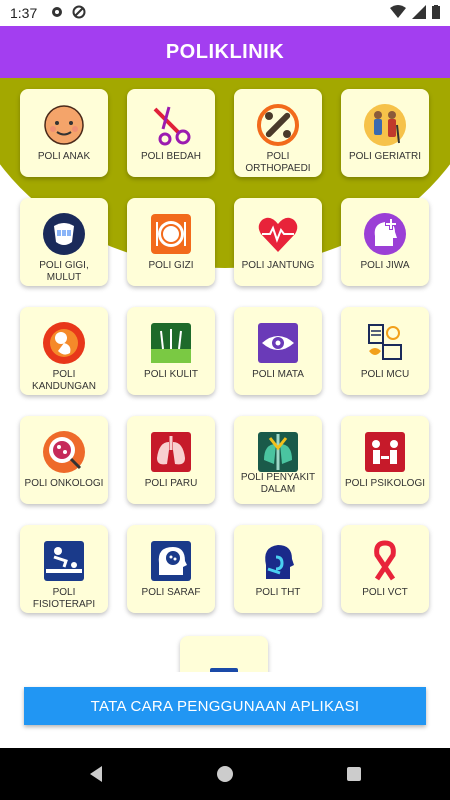 The height and width of the screenshot is (800, 450). I want to click on usage-guide-button: TATA CARA PENGGUNAAN APLIKASI, so click(225, 706).